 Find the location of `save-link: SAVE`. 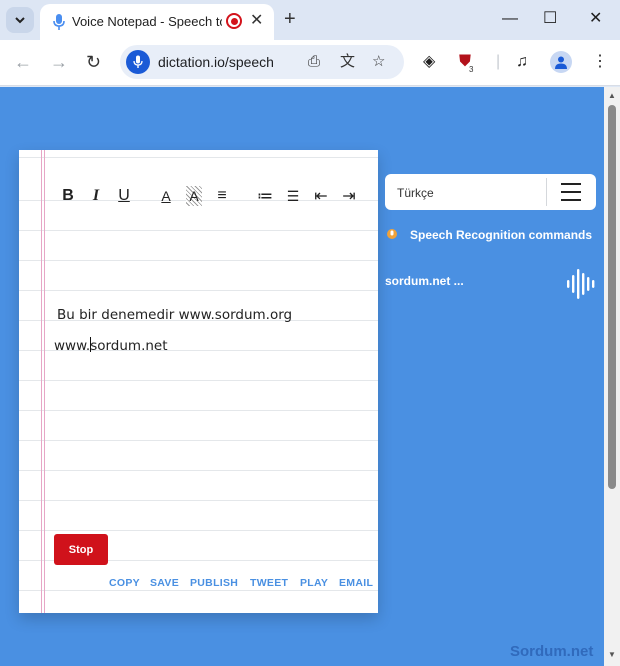

save-link: SAVE is located at coordinates (164, 583).